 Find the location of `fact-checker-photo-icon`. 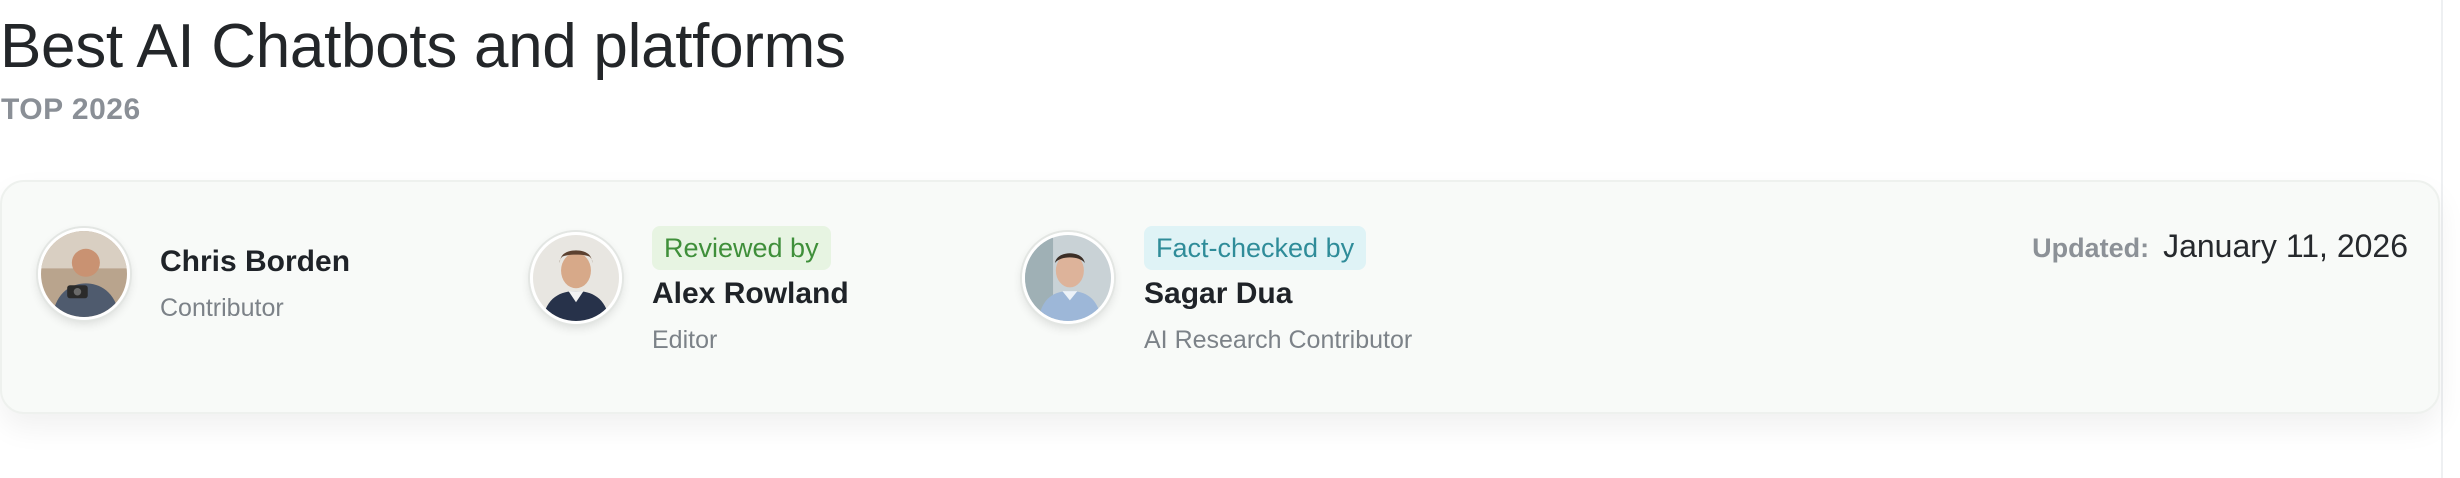

fact-checker-photo-icon is located at coordinates (1068, 278).